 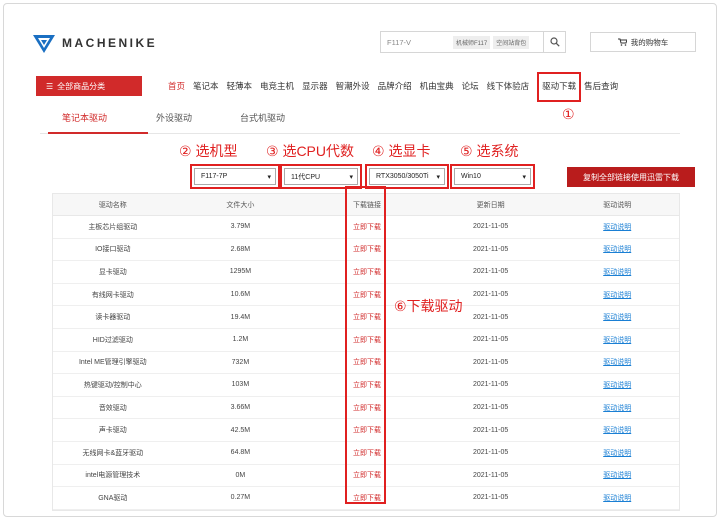 I want to click on file-size-cell: 10.6M, so click(x=240, y=295).